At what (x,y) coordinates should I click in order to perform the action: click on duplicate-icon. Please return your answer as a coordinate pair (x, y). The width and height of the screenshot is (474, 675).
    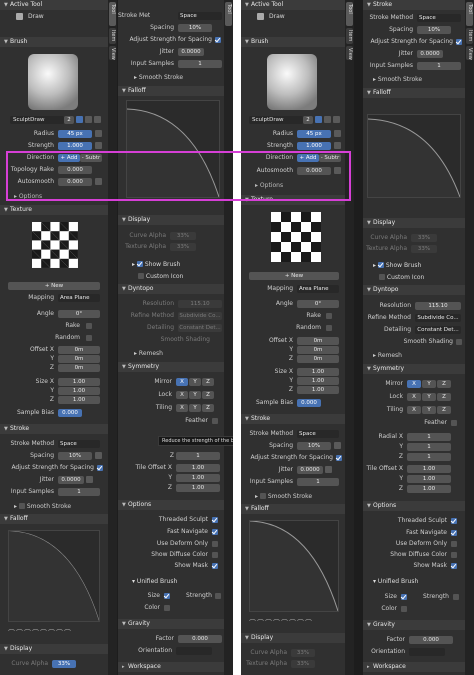
    Looking at the image, I should click on (327, 119).